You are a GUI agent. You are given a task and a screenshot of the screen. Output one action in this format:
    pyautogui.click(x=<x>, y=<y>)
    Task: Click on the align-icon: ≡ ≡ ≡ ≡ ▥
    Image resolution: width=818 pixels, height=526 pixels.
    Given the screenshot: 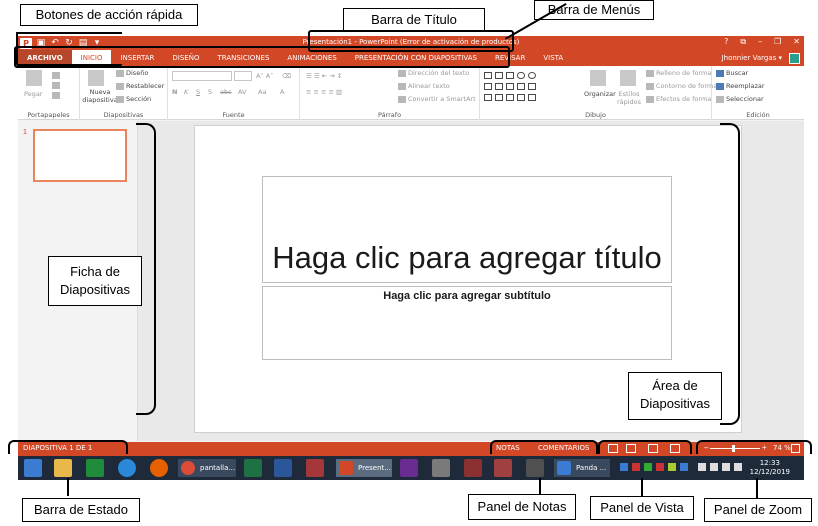 What is the action you would take?
    pyautogui.click(x=324, y=92)
    